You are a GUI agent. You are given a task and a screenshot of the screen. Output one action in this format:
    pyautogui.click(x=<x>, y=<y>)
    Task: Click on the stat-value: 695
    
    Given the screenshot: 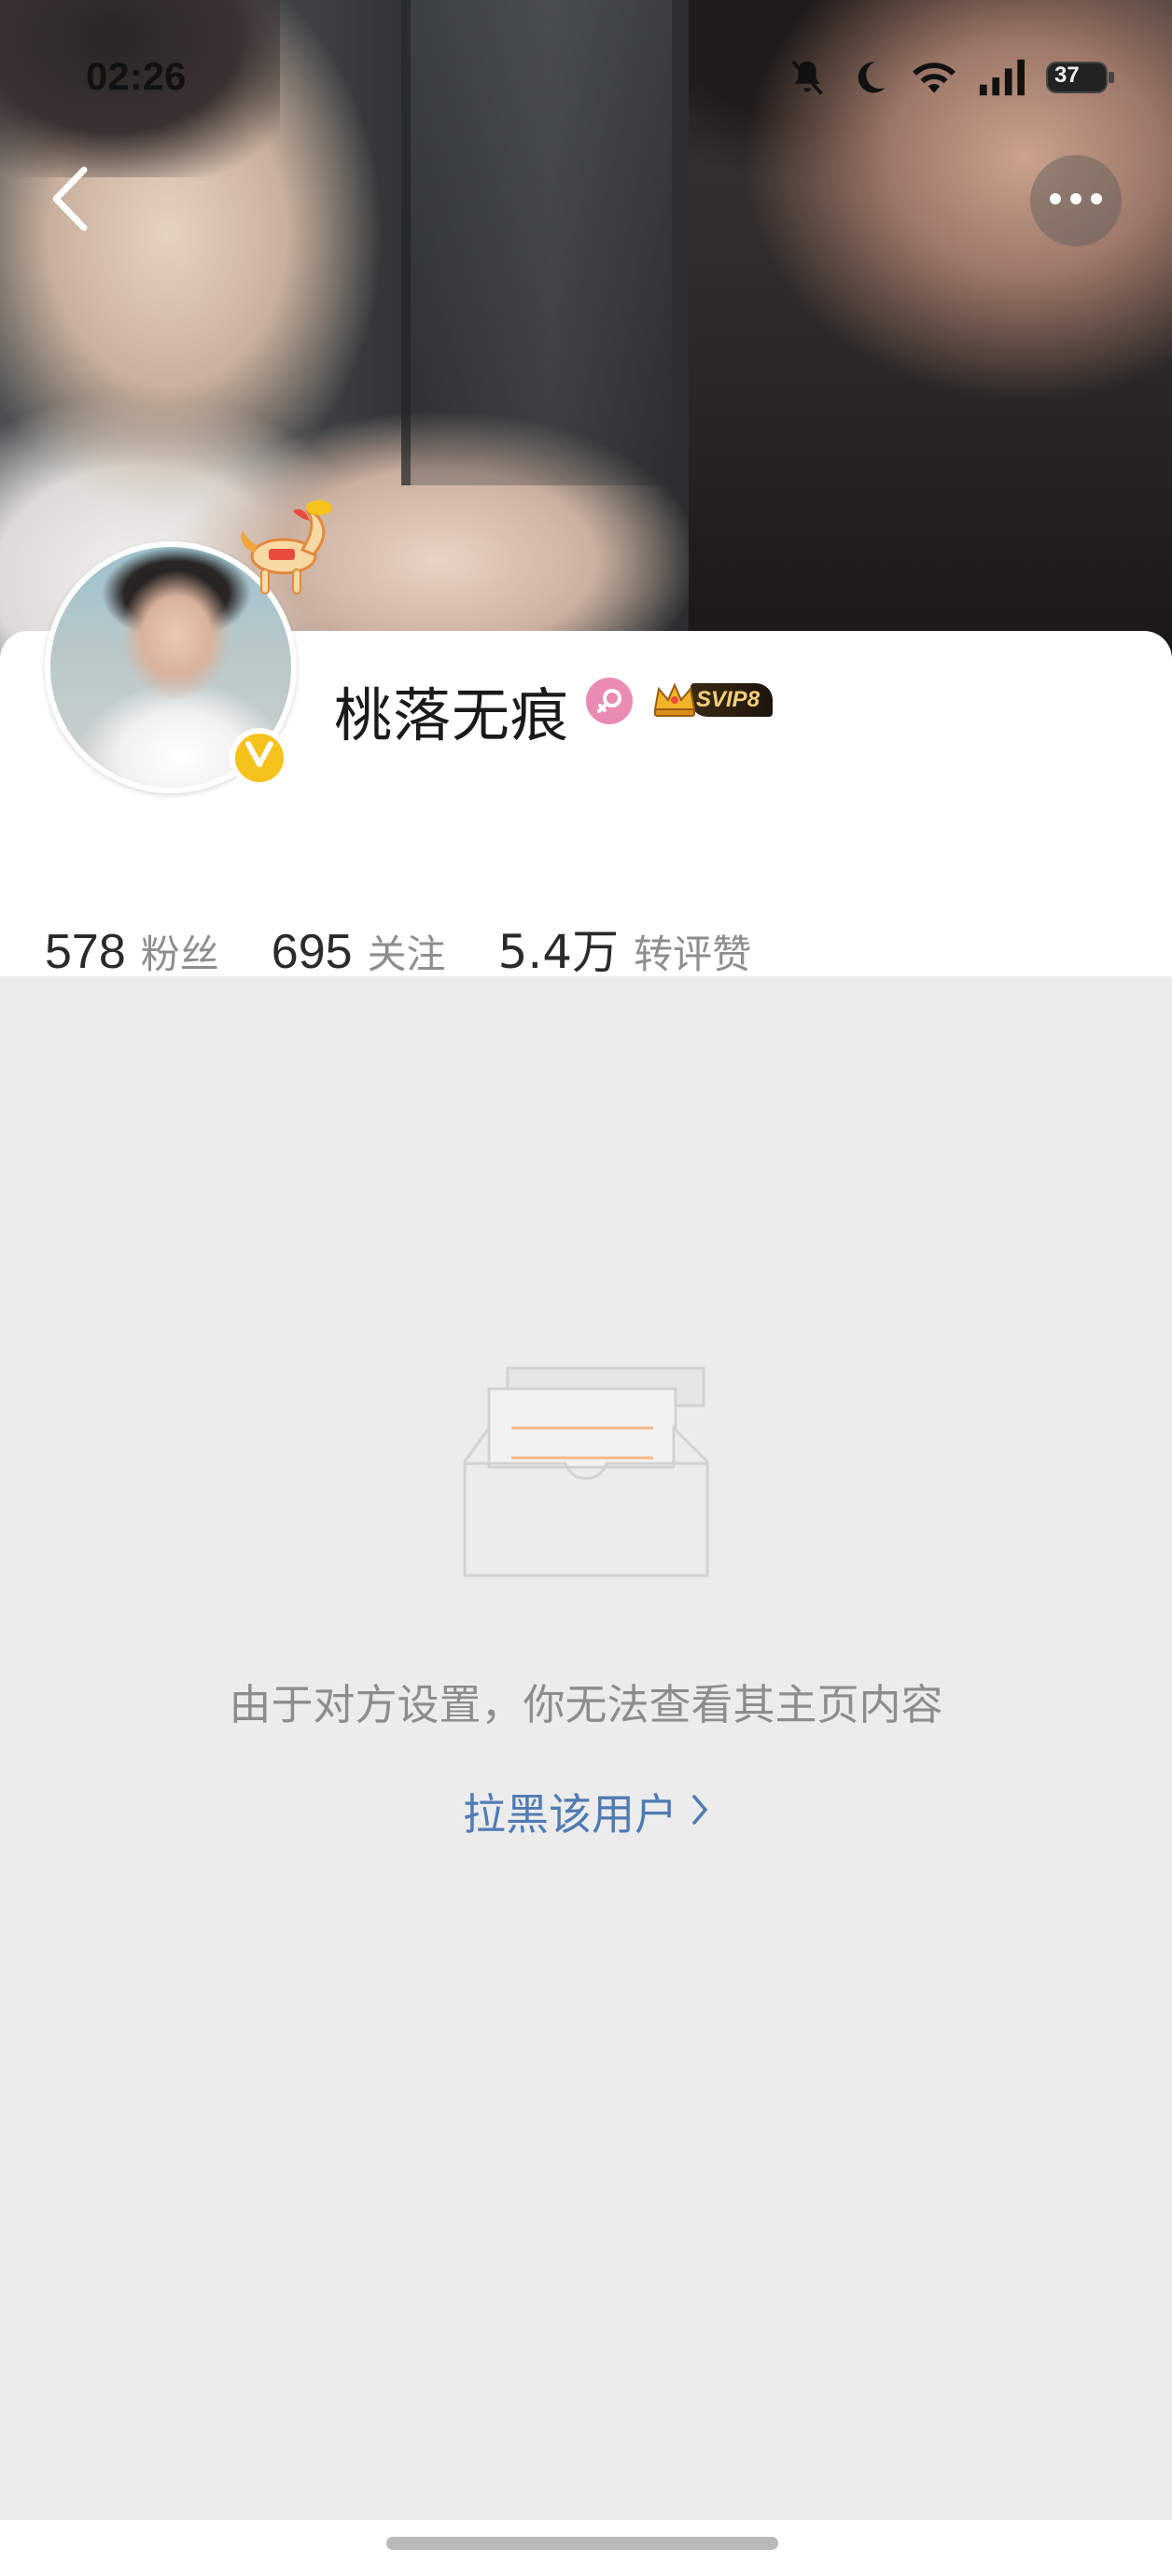 What is the action you would take?
    pyautogui.click(x=312, y=952)
    